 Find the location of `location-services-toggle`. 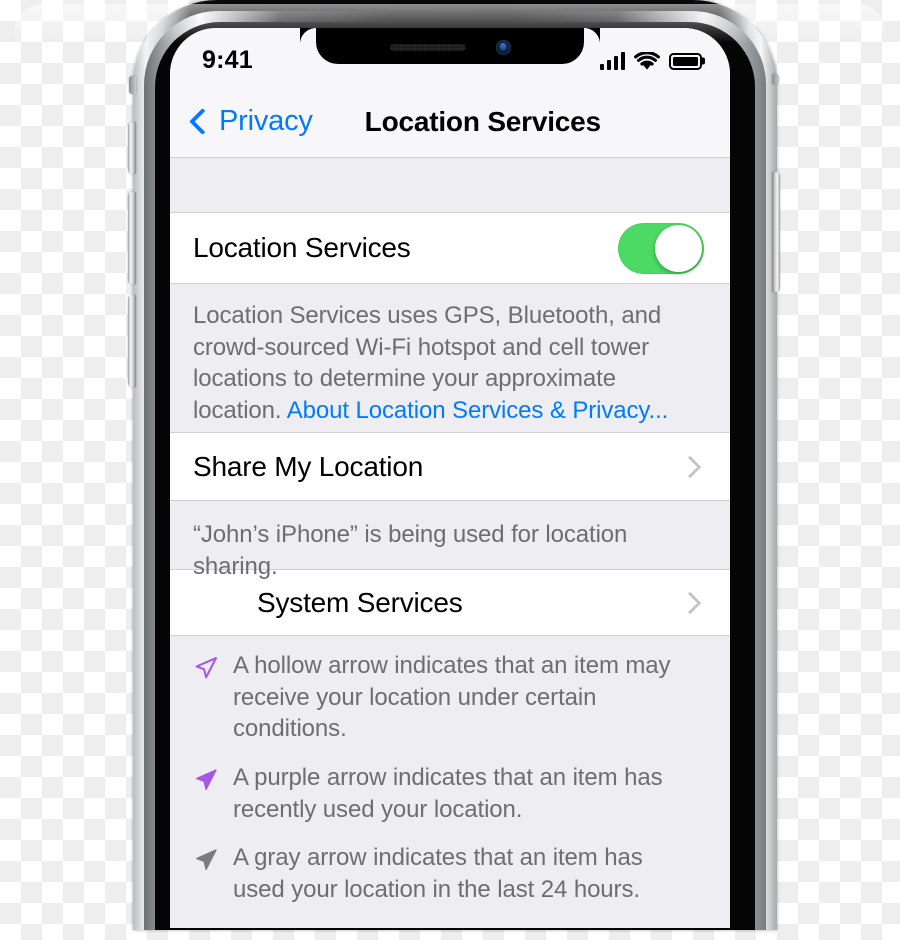

location-services-toggle is located at coordinates (661, 248).